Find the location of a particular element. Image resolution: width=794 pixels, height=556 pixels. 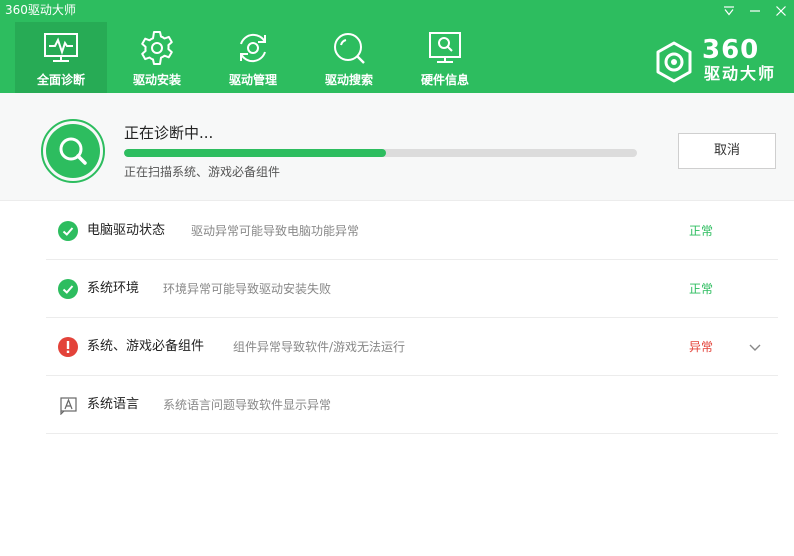

check-row-components: 系统、游戏必备组件 组件异常导致软件/游戏无法运行 异常 is located at coordinates (412, 347).